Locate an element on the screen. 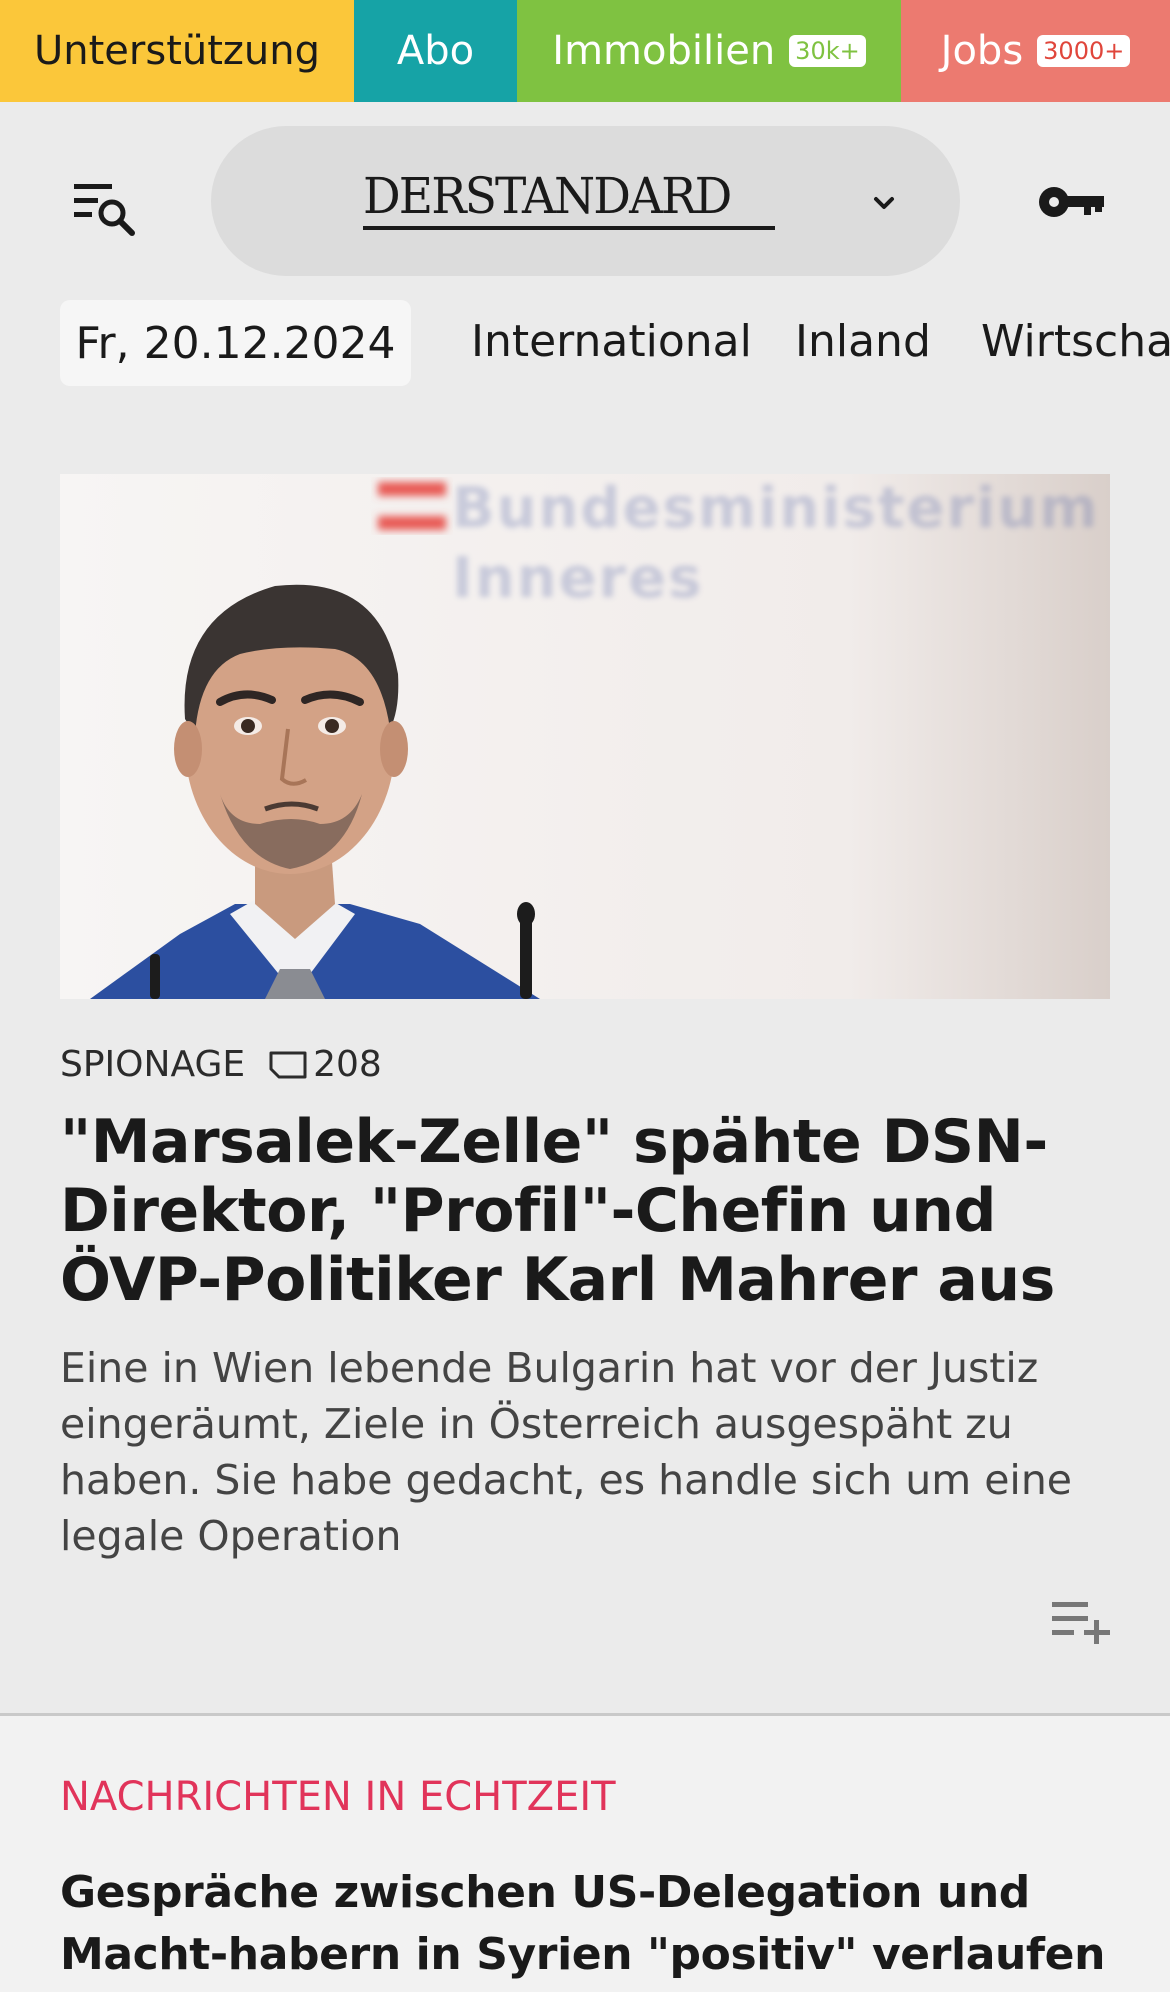 This screenshot has height=1992, width=1170. comment-count: 208 is located at coordinates (347, 1064).